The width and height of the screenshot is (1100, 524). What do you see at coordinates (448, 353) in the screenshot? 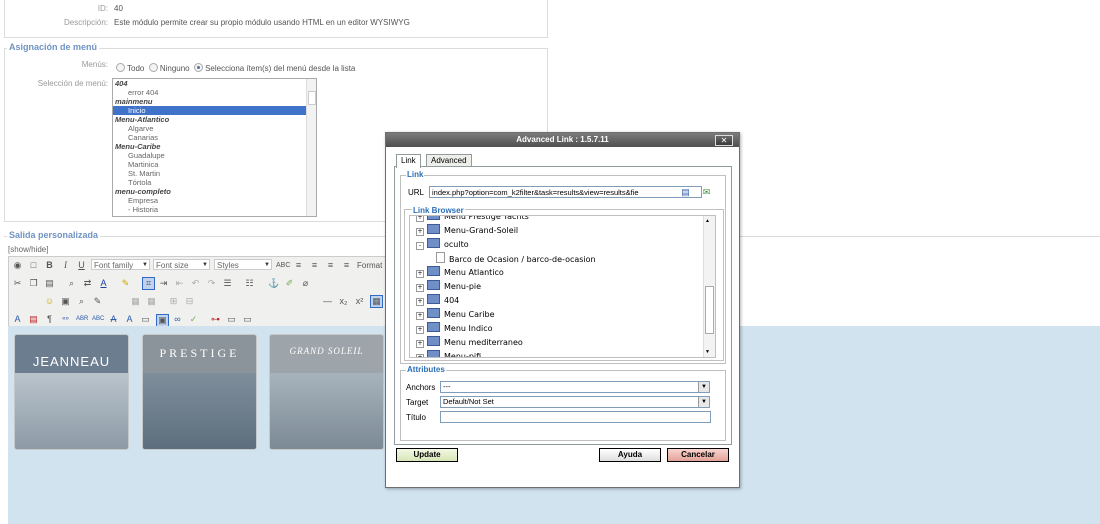
I see `tree-node: + Menu-pifi` at bounding box center [448, 353].